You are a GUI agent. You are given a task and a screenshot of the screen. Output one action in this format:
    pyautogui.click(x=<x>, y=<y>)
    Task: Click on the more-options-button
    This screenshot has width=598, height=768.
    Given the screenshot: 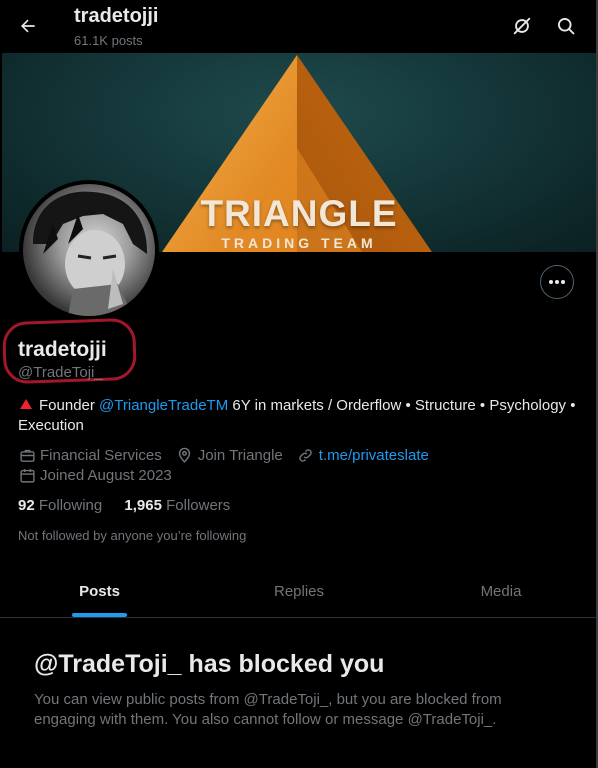 What is the action you would take?
    pyautogui.click(x=557, y=282)
    